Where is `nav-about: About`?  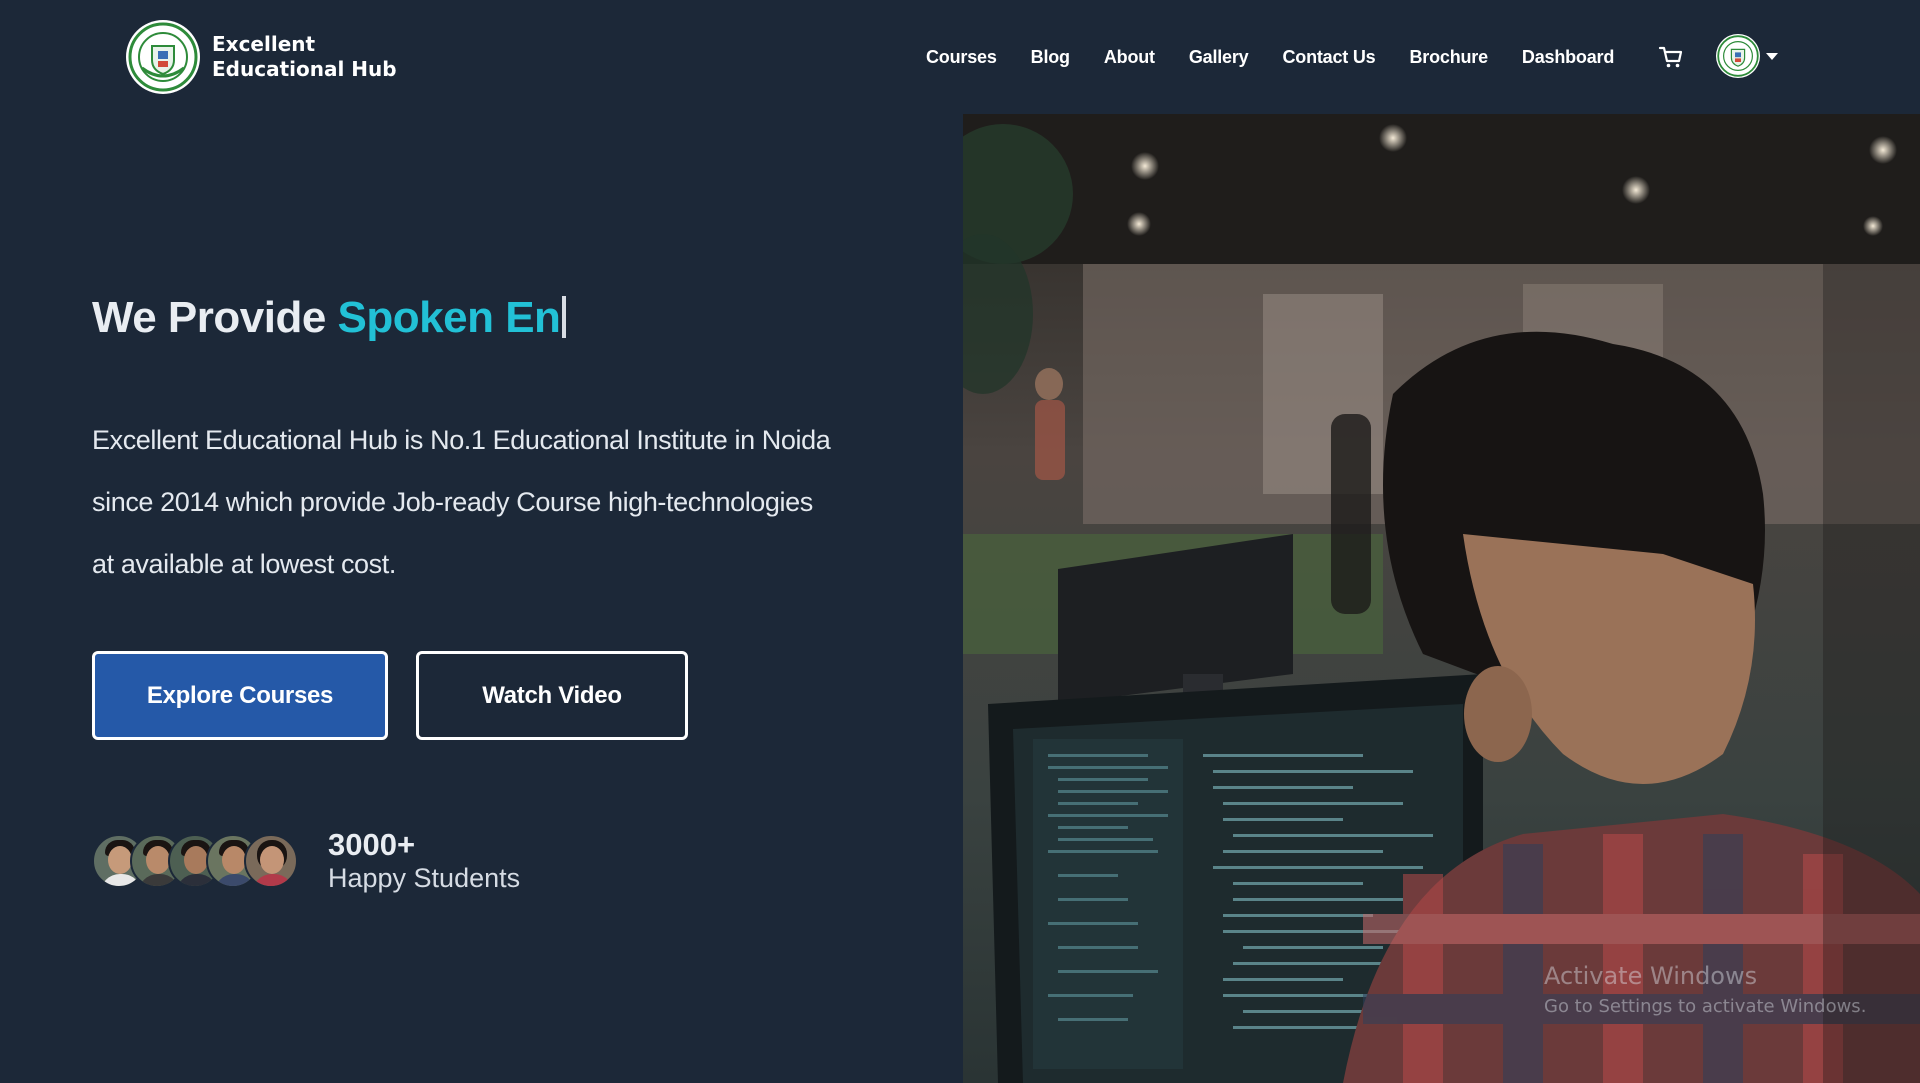 nav-about: About is located at coordinates (1129, 57).